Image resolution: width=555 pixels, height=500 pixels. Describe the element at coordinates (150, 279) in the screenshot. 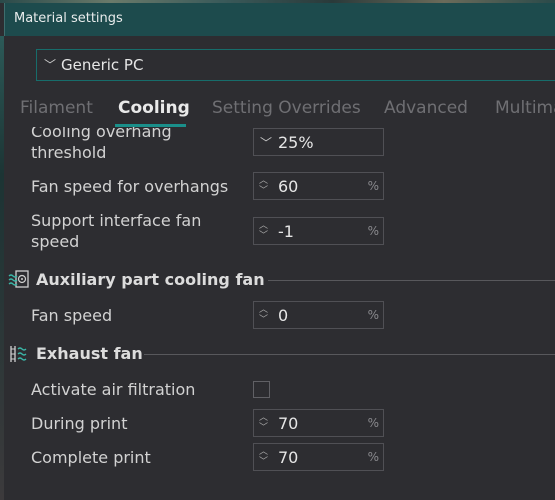

I see `auxiliary-fan-section-title: Auxiliary part cooling fan` at that location.